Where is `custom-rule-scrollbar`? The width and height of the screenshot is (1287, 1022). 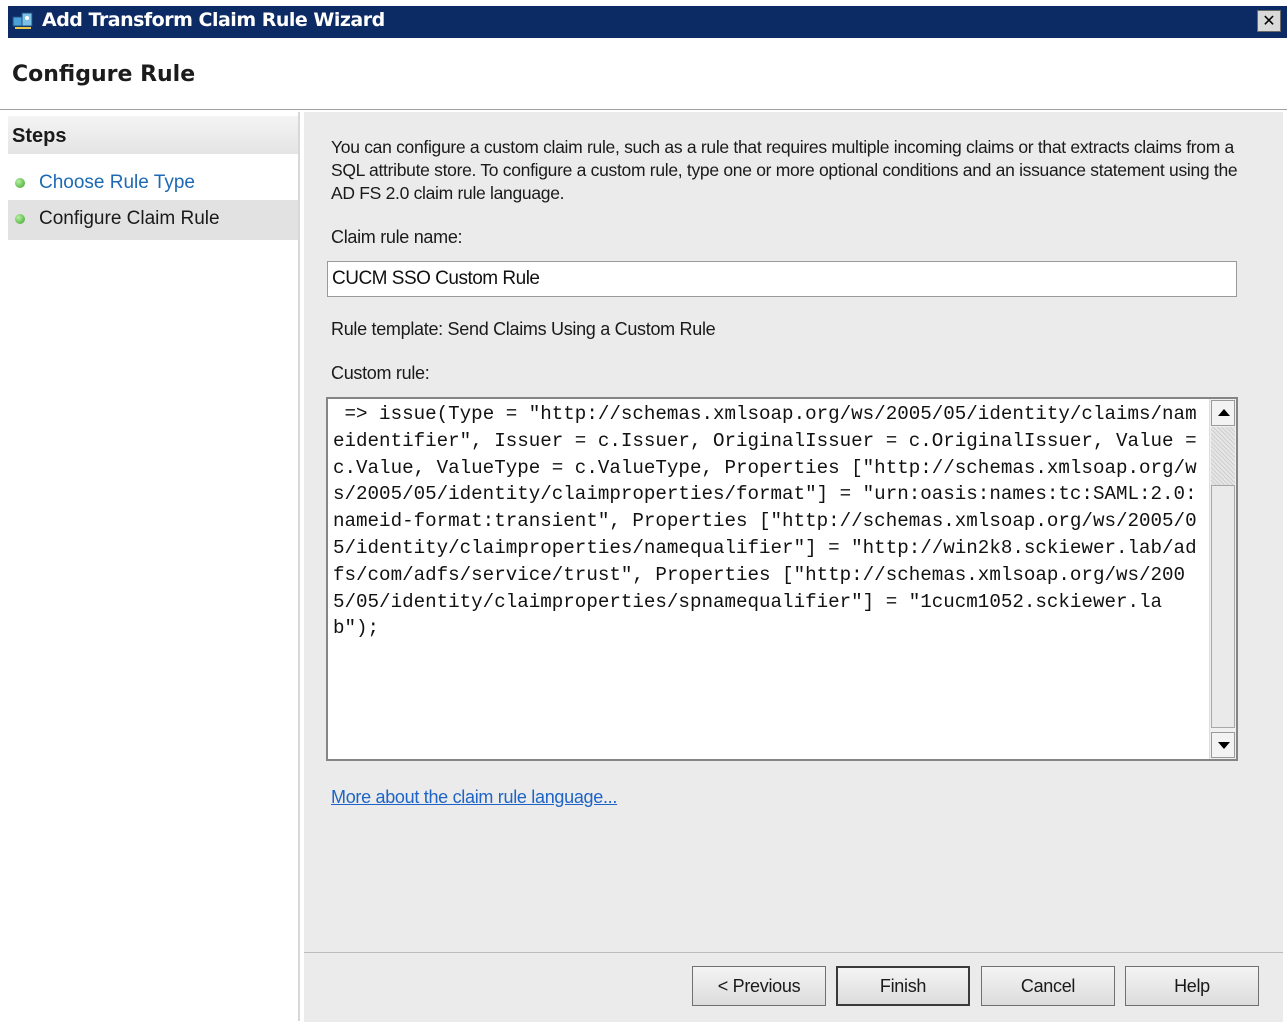
custom-rule-scrollbar is located at coordinates (1222, 579).